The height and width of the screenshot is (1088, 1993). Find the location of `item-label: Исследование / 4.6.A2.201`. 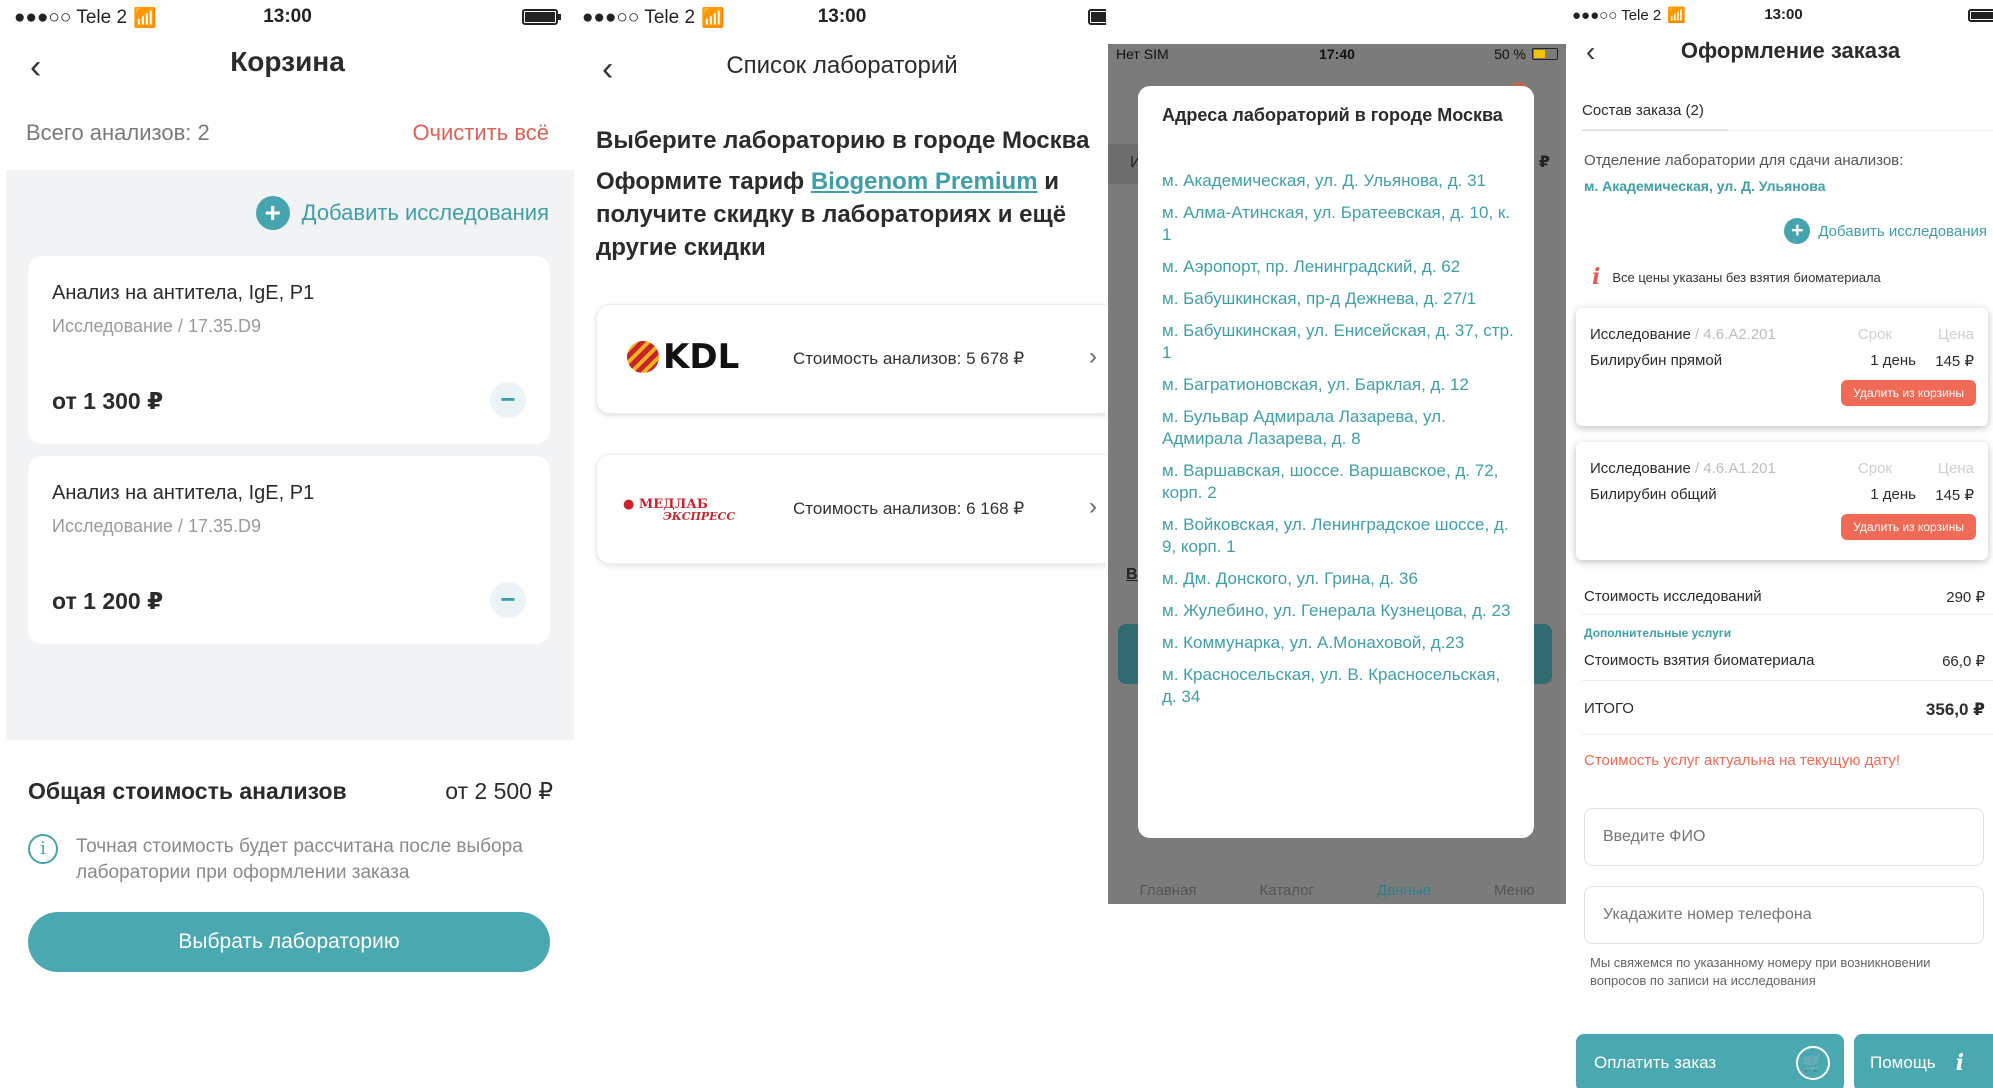

item-label: Исследование / 4.6.A2.201 is located at coordinates (1683, 334).